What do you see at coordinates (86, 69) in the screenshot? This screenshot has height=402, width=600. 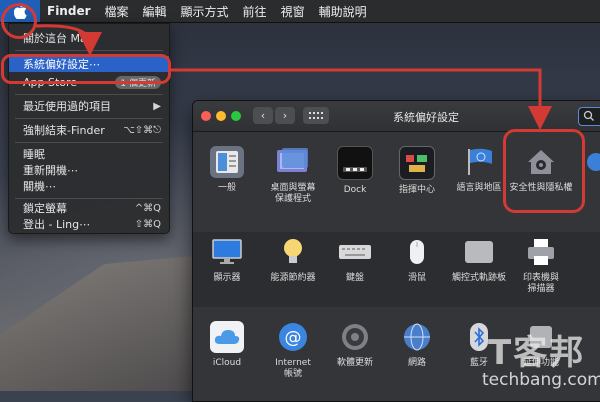 I see `system-preferences-annotation-box` at bounding box center [86, 69].